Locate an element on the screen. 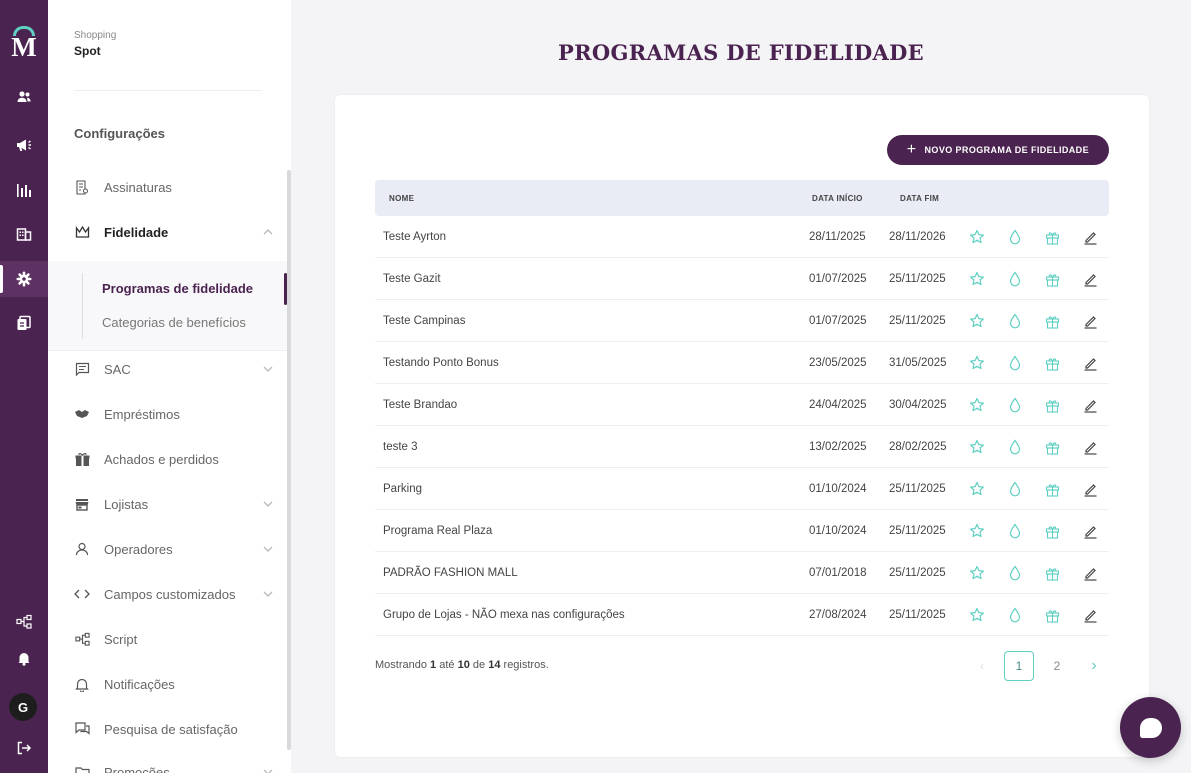 Image resolution: width=1191 pixels, height=773 pixels. column-header-name: NOME is located at coordinates (401, 198).